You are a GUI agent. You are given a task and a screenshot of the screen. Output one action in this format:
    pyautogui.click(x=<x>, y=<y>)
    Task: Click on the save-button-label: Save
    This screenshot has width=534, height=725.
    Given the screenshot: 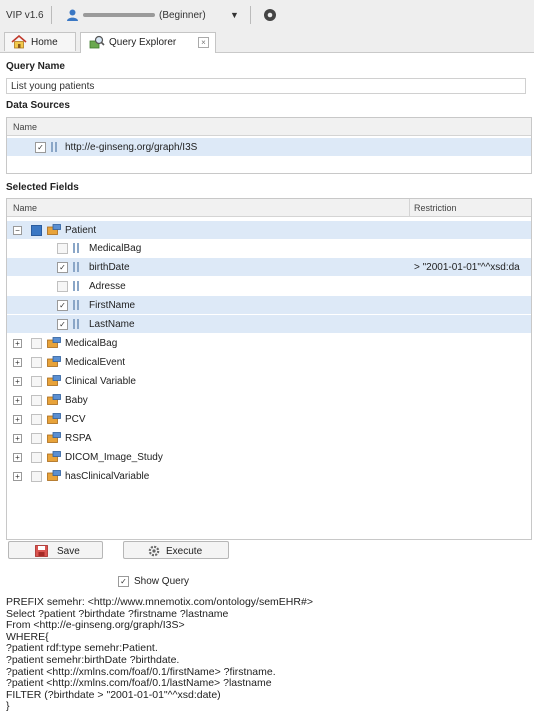 What is the action you would take?
    pyautogui.click(x=68, y=551)
    